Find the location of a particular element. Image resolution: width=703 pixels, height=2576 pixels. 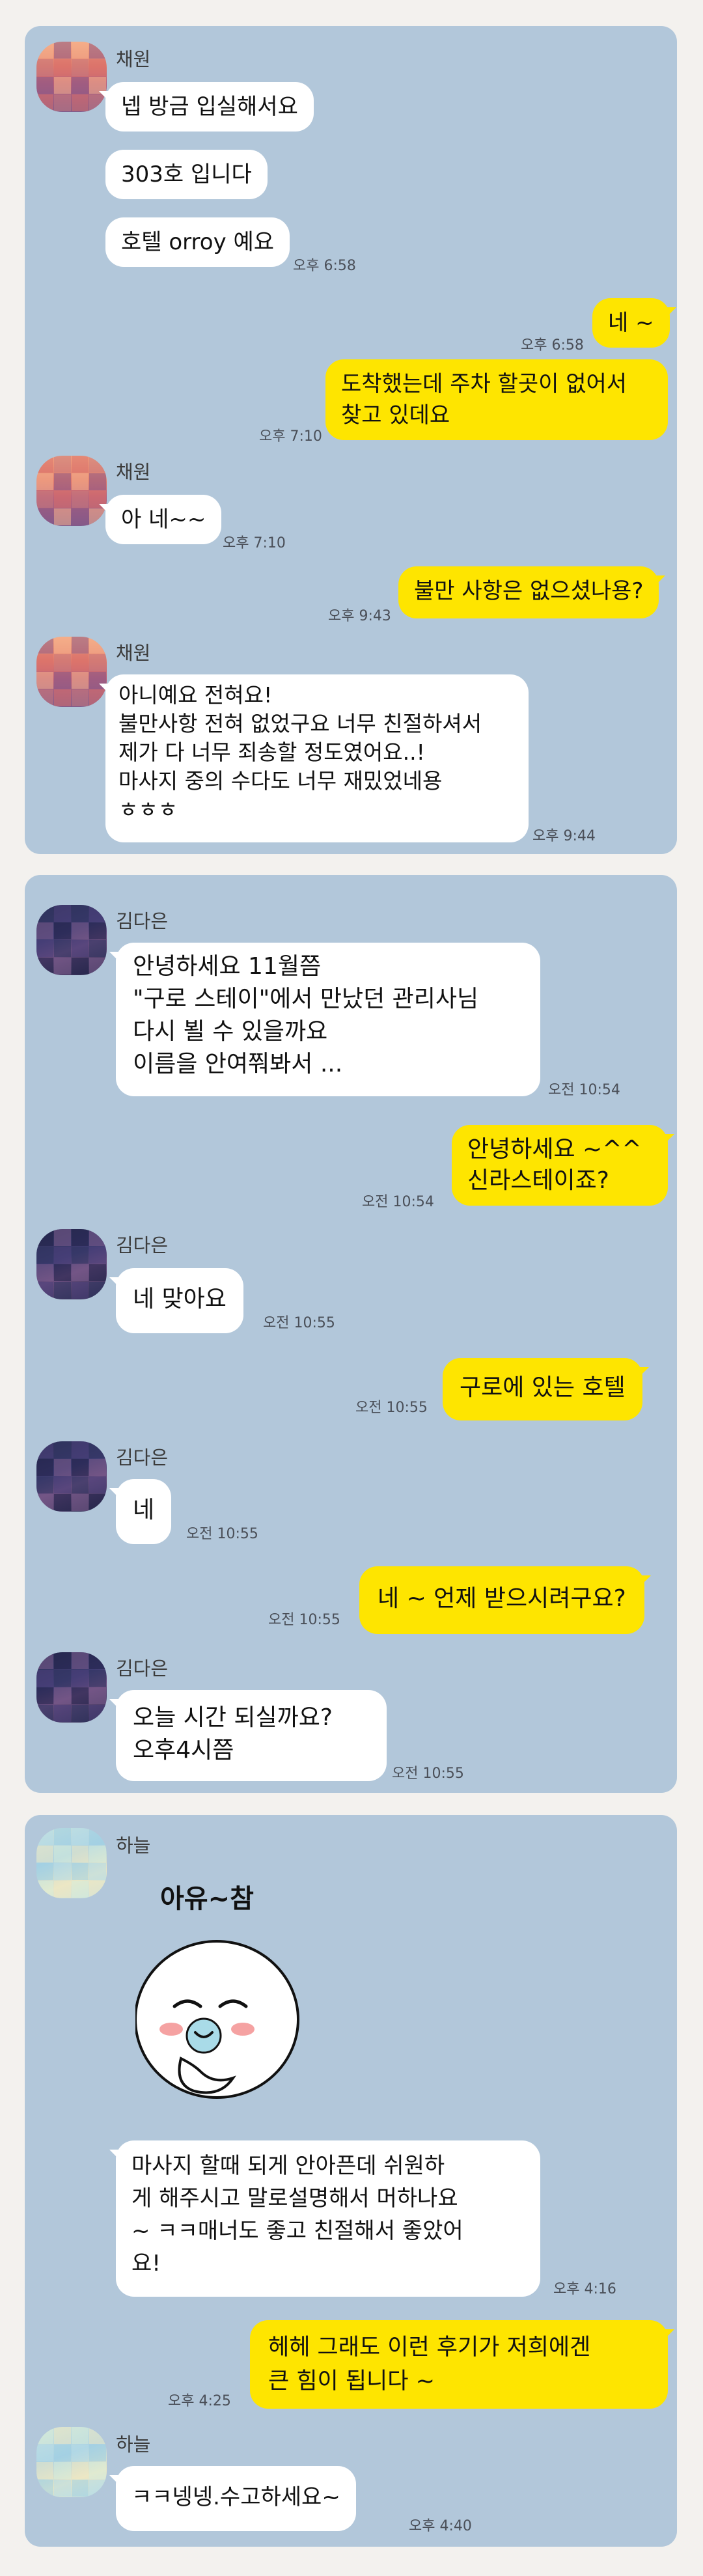

message-bubble-me: 헤헤 그래도 이런 후기가 저희에겐 큰 힘이 됩니다 ~ is located at coordinates (462, 2364).